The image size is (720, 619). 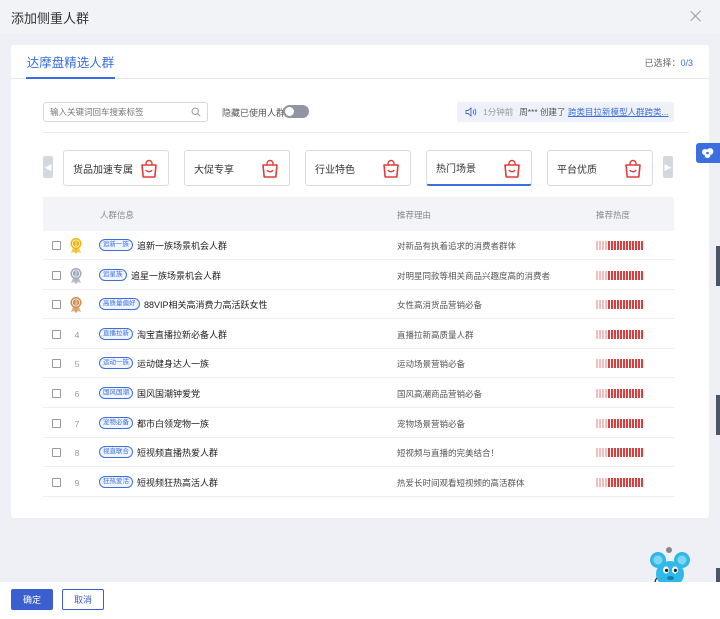 I want to click on table-header: 人群信息 推荐理由 推荐热度, so click(x=358, y=214).